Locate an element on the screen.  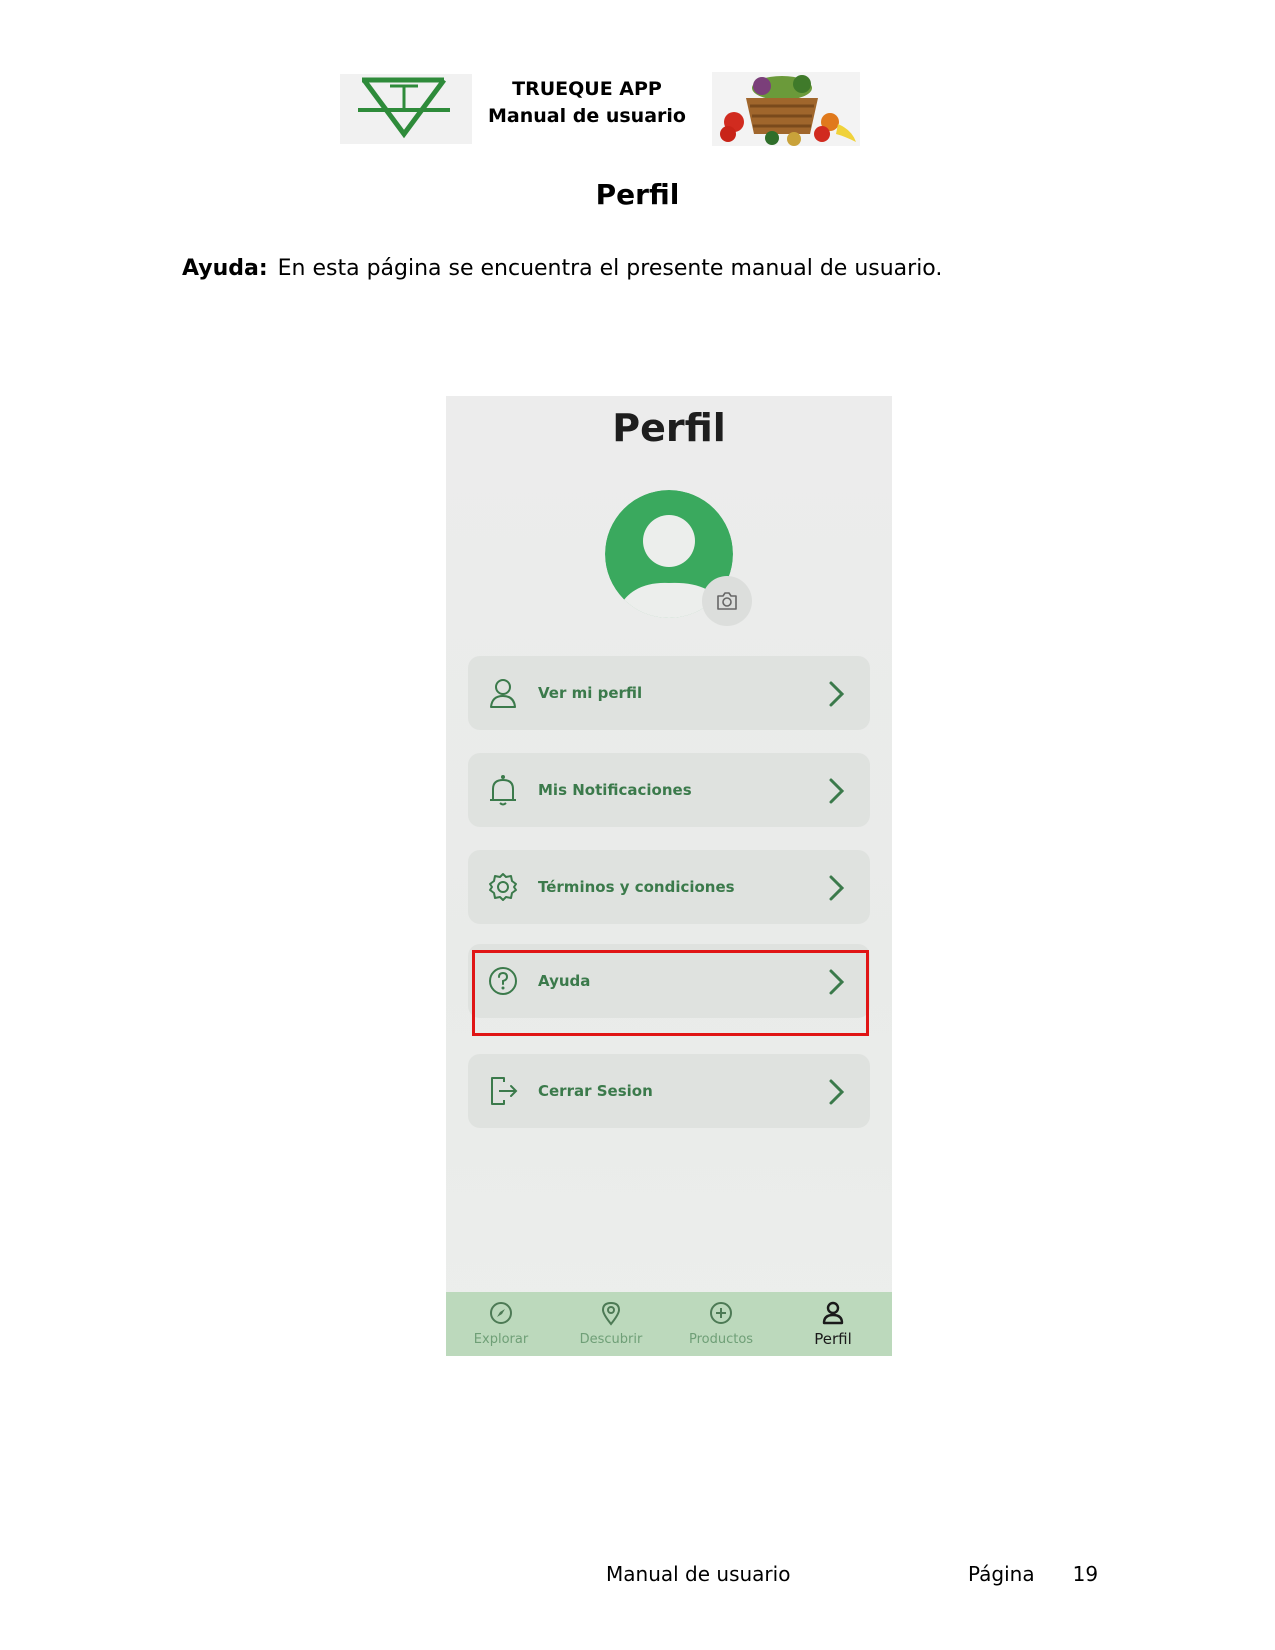
menu-item-terminos: Términos y condiciones is located at coordinates (669, 887).